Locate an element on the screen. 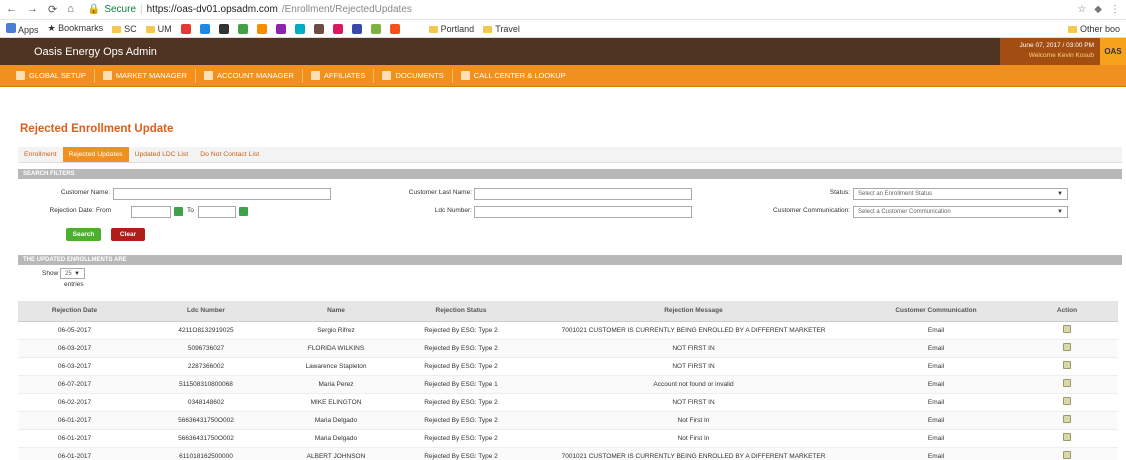  column-header: Rejection Message is located at coordinates (693, 311).